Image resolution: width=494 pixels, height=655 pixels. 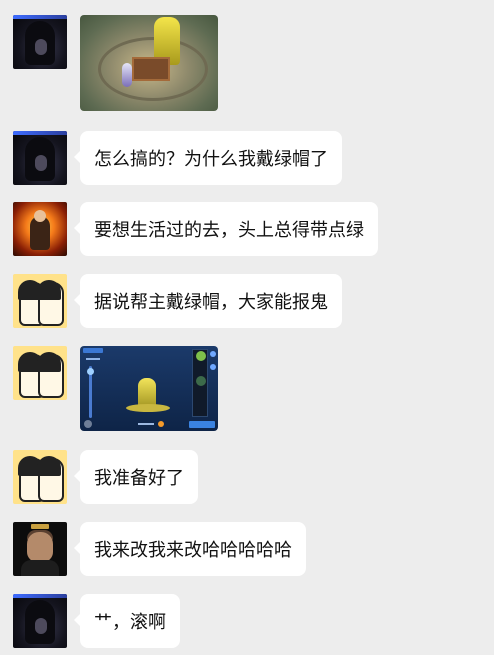 I want to click on message-bubble: 怎么搞的？为什么我戴绿帽了, so click(x=208, y=158).